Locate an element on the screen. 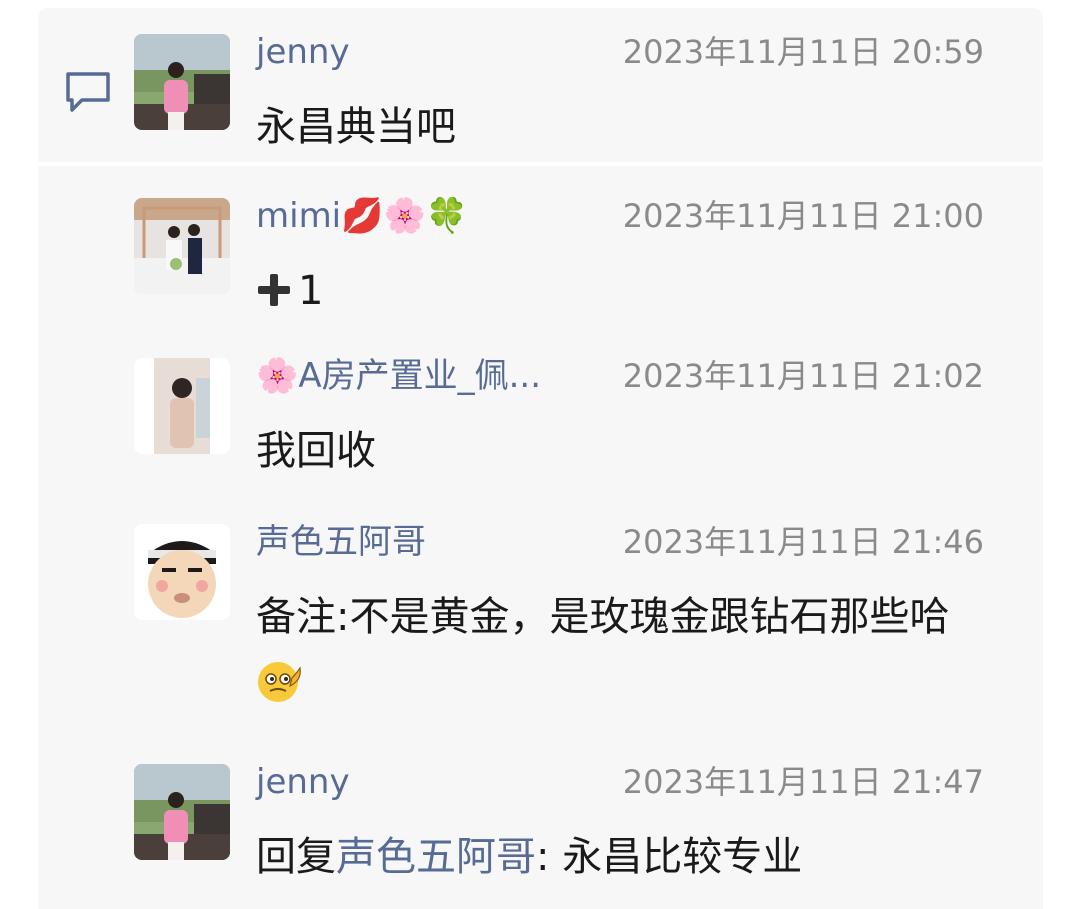  comment-text-value: 备注:不是黄金，是玫瑰金跟钻石那些哈 is located at coordinates (603, 617).